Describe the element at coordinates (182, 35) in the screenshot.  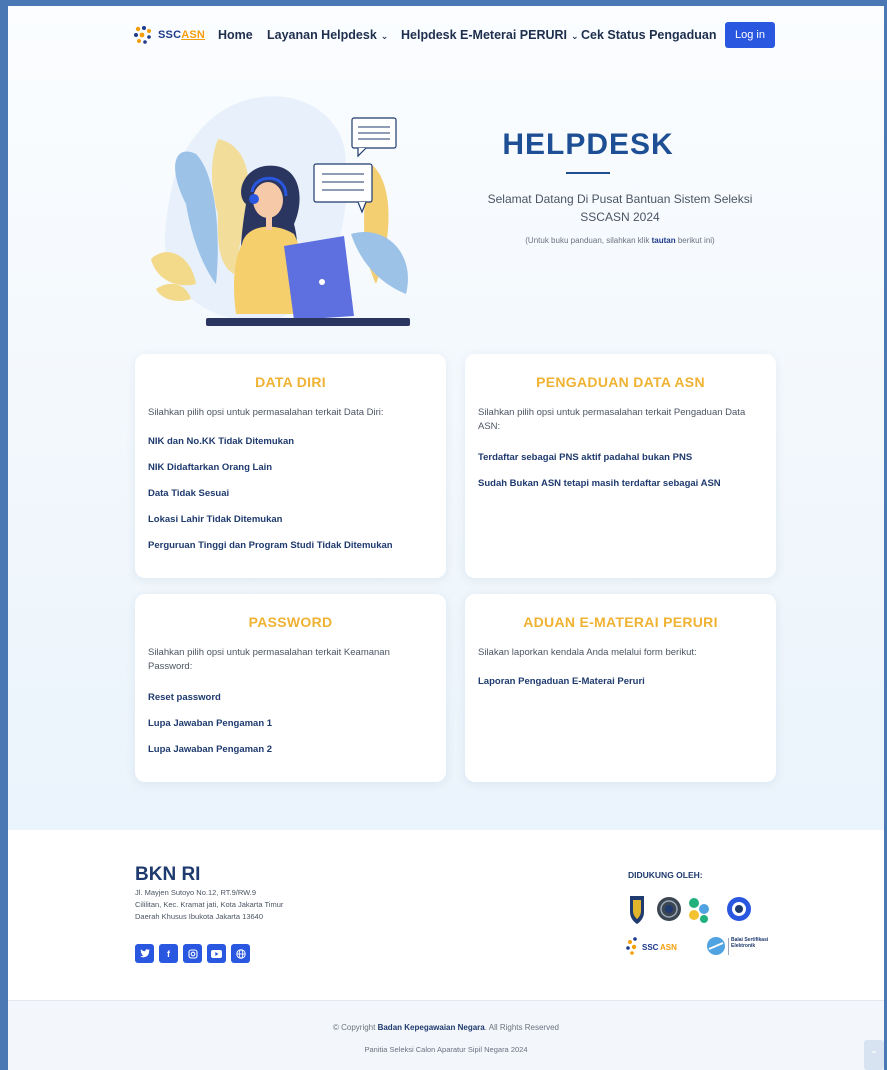
I see `logo-text: SSCASN` at that location.